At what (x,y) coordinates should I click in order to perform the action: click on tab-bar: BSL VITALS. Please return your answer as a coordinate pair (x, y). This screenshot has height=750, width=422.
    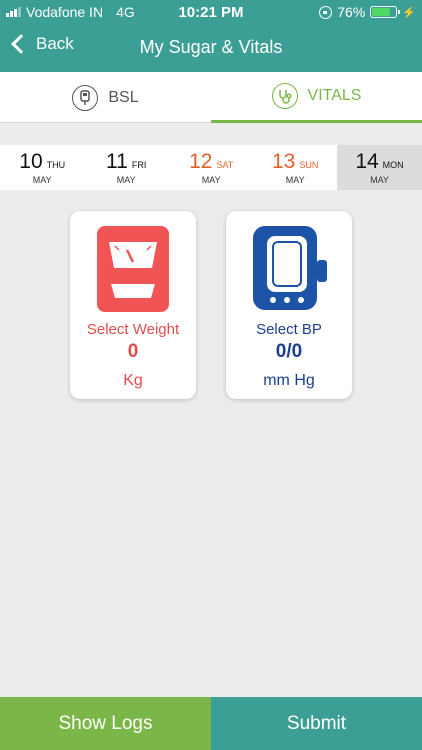
    Looking at the image, I should click on (211, 97).